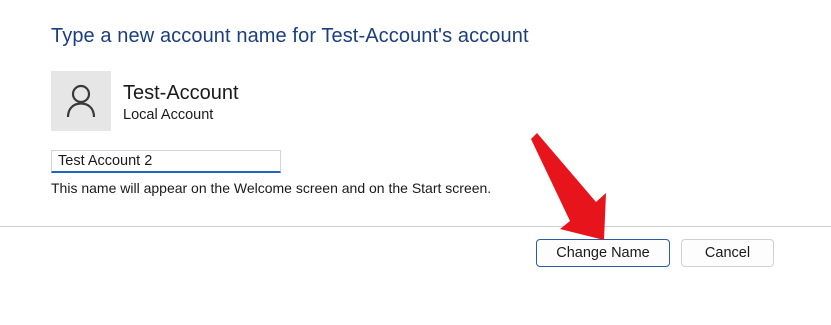 This screenshot has width=831, height=325. What do you see at coordinates (603, 253) in the screenshot?
I see `change-name-button: Change Name` at bounding box center [603, 253].